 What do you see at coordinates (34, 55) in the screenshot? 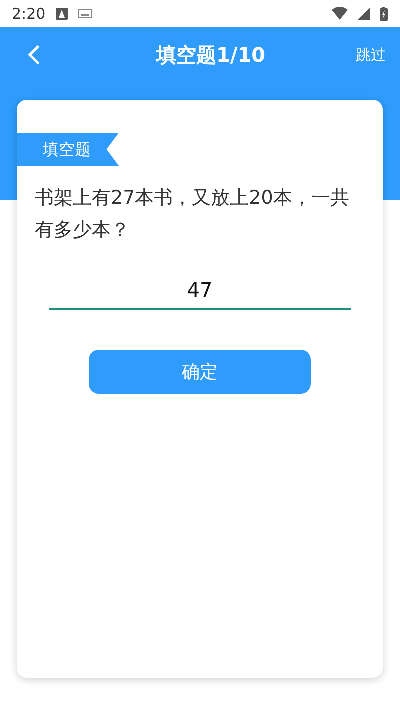
I see `chevron-left-icon` at bounding box center [34, 55].